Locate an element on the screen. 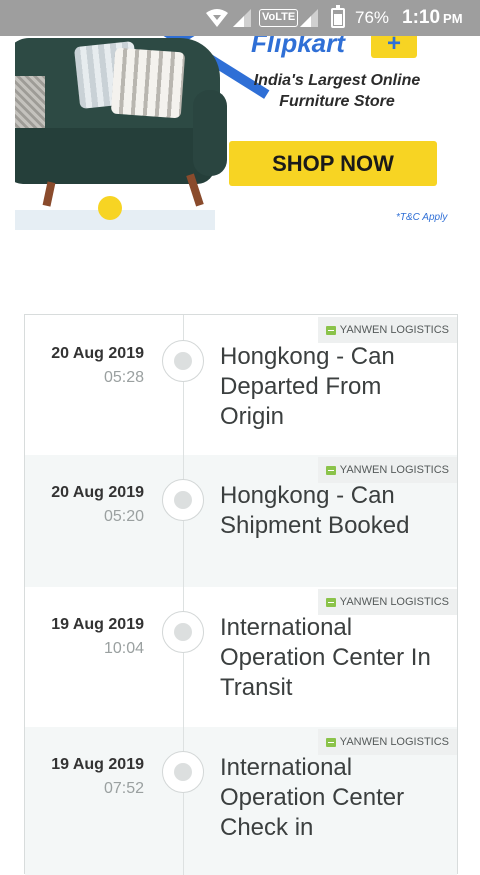 The height and width of the screenshot is (875, 480). battery-percentage: 76% is located at coordinates (372, 17).